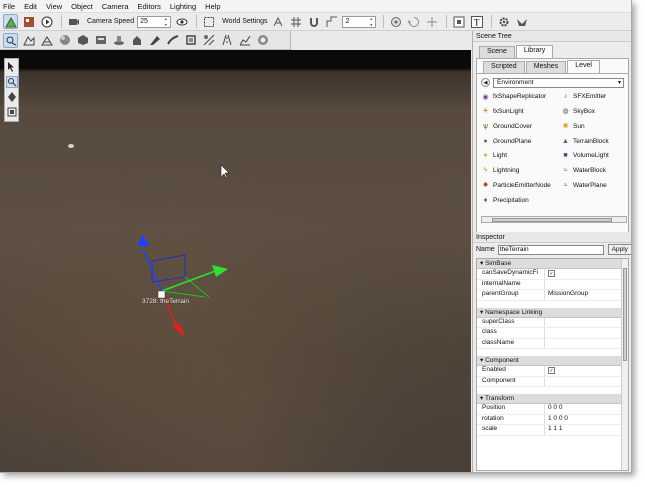  Describe the element at coordinates (566, 295) in the screenshot. I see `property-value: MissionGroup` at that location.